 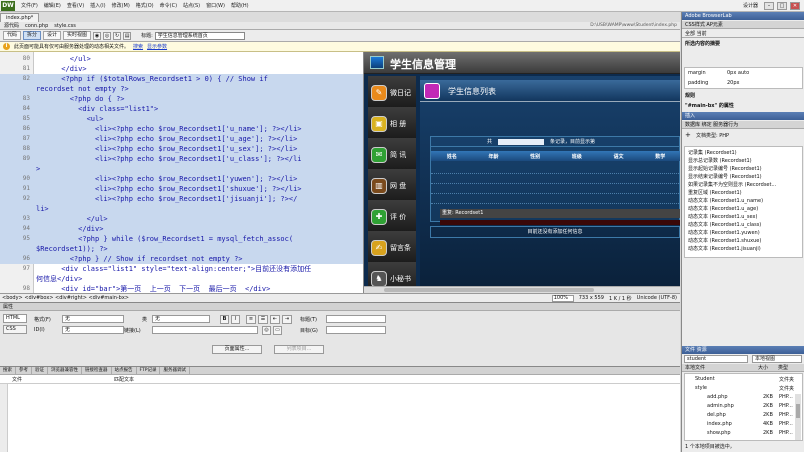 I want to click on server-behavior-item: 动态文本 (Recordset1.jisuanji), so click(x=724, y=248).